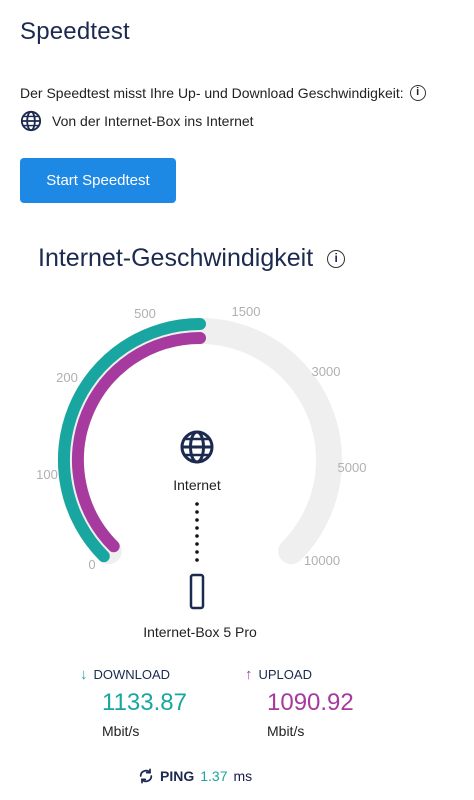 The image size is (474, 800). Describe the element at coordinates (336, 258) in the screenshot. I see `section-info-icon: i` at that location.